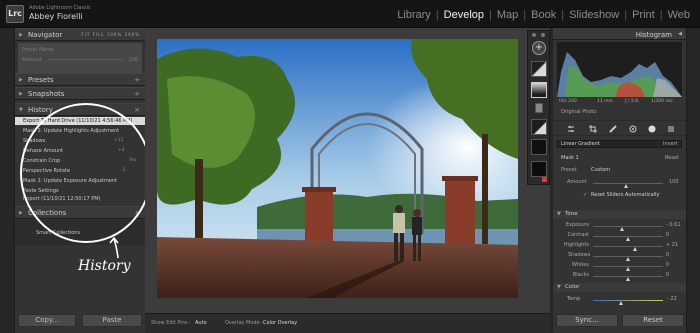 This screenshot has height=333, width=700. I want to click on original-photo-toggle: Original Photo, so click(578, 112).